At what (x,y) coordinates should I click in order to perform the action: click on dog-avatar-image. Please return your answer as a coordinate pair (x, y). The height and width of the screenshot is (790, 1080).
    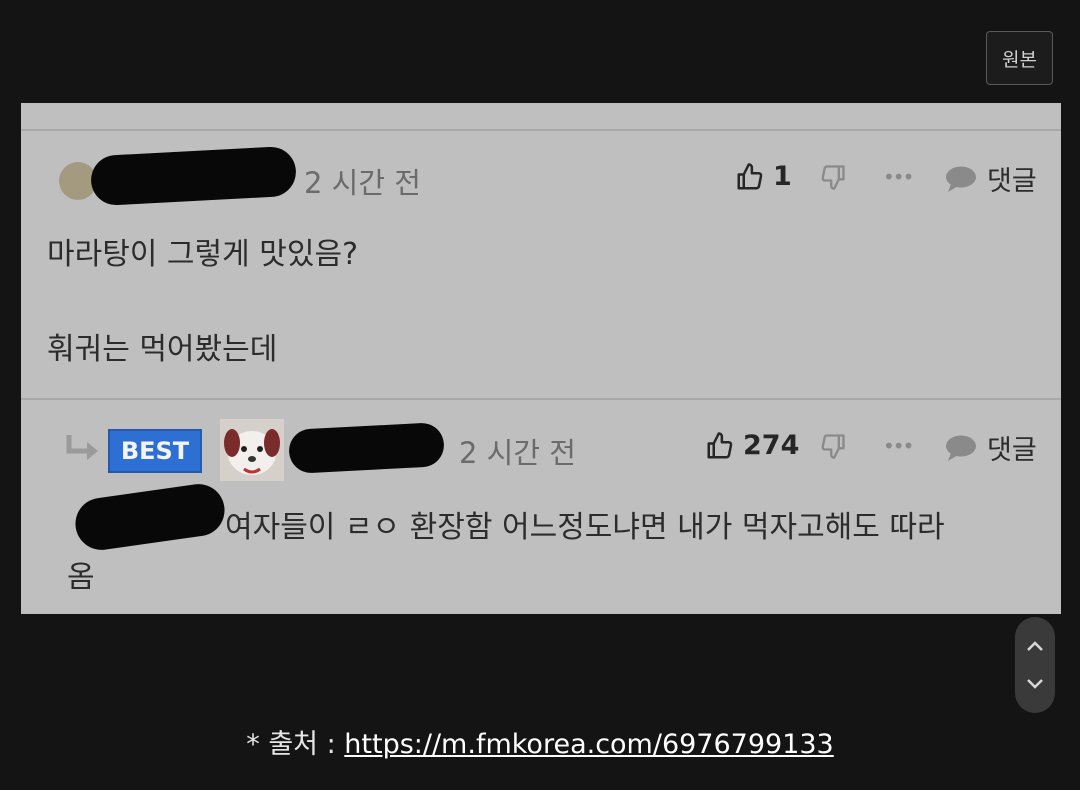
    Looking at the image, I should click on (252, 450).